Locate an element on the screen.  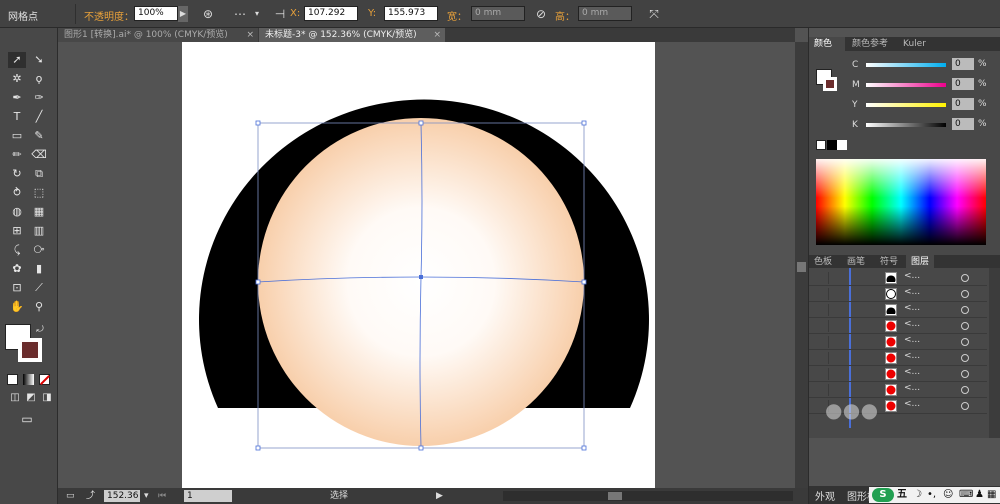
anchor-convert-icon: ⊣ is located at coordinates (280, 14).